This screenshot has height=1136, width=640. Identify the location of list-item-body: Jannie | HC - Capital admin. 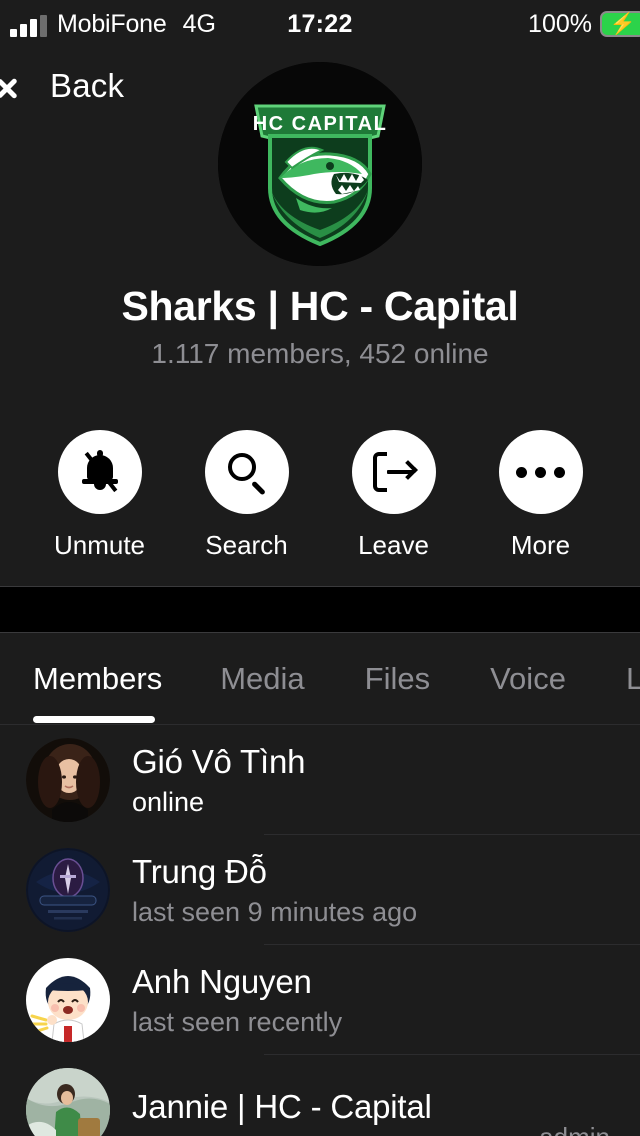
(386, 1095).